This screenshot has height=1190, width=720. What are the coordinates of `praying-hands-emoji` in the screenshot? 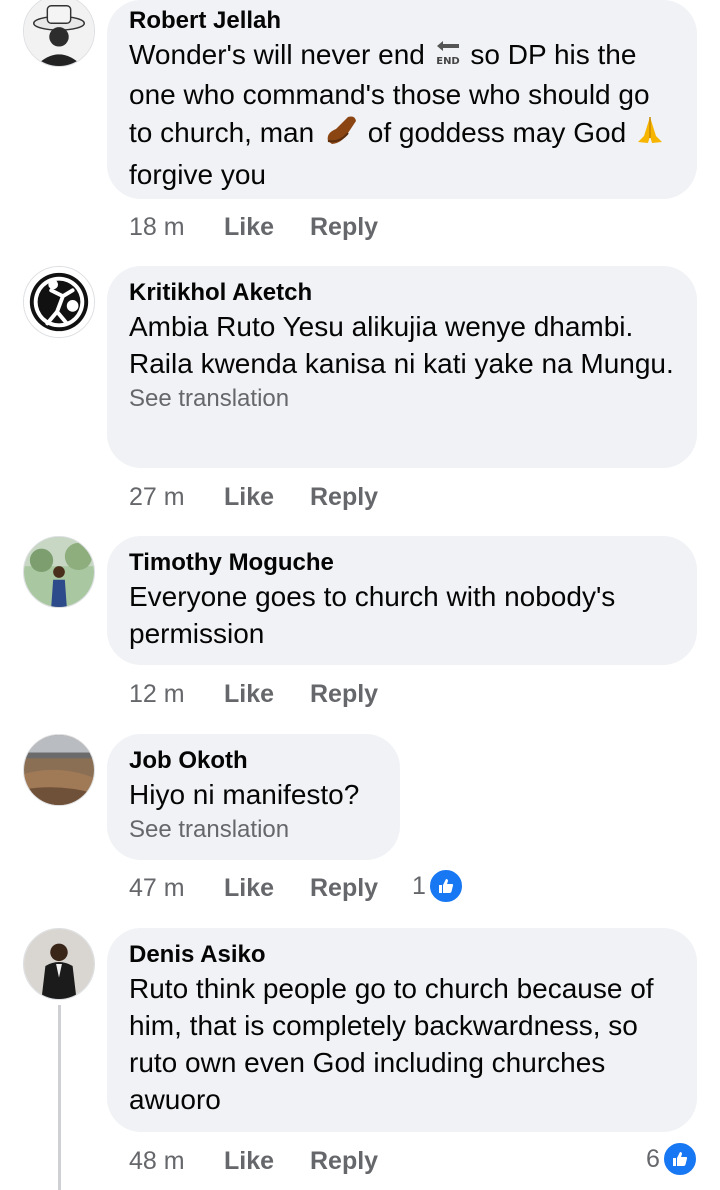 It's located at (650, 134).